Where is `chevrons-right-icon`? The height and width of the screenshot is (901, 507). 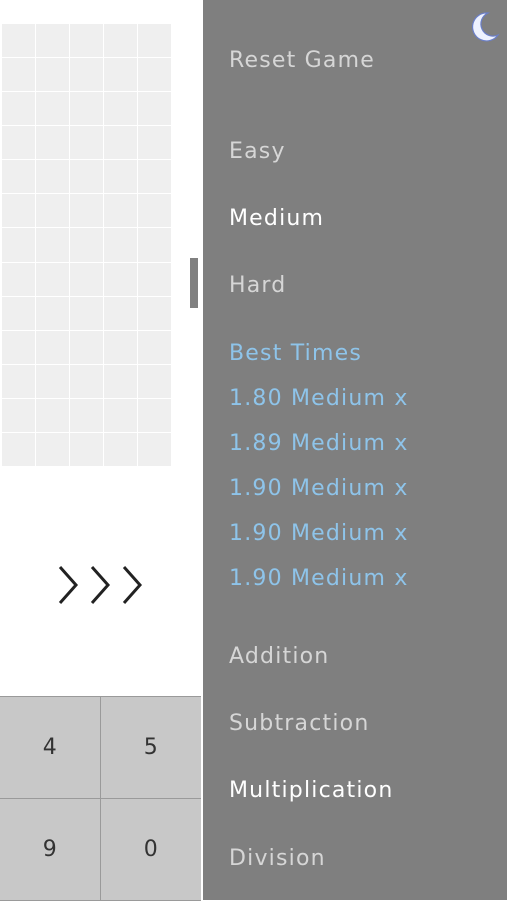
chevrons-right-icon is located at coordinates (105, 585).